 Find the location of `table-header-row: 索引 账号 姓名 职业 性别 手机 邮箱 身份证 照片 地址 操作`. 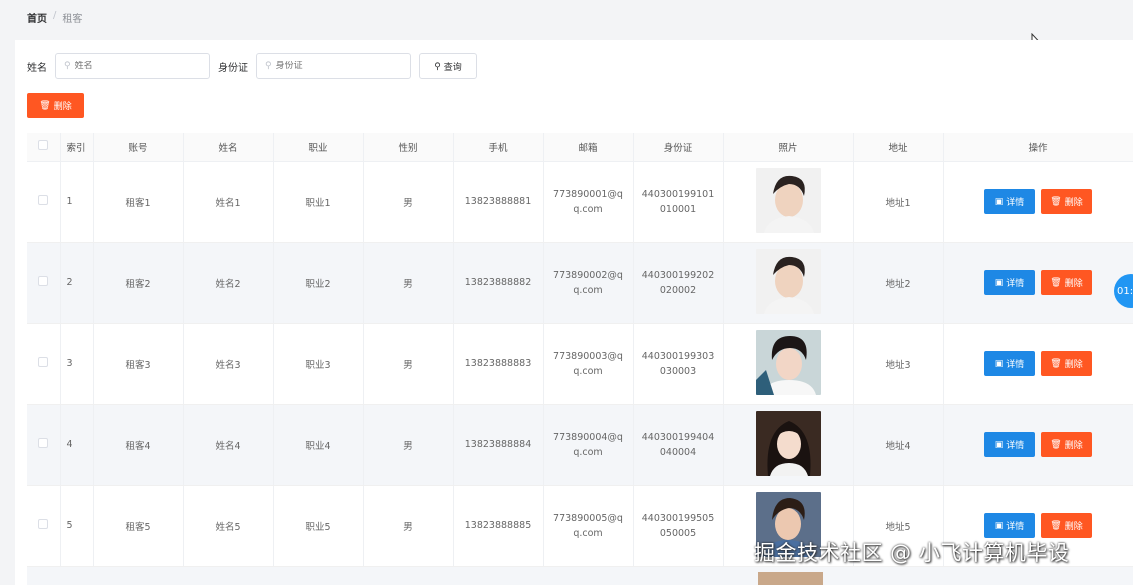

table-header-row: 索引 账号 姓名 职业 性别 手机 邮箱 身份证 照片 地址 操作 is located at coordinates (580, 147).